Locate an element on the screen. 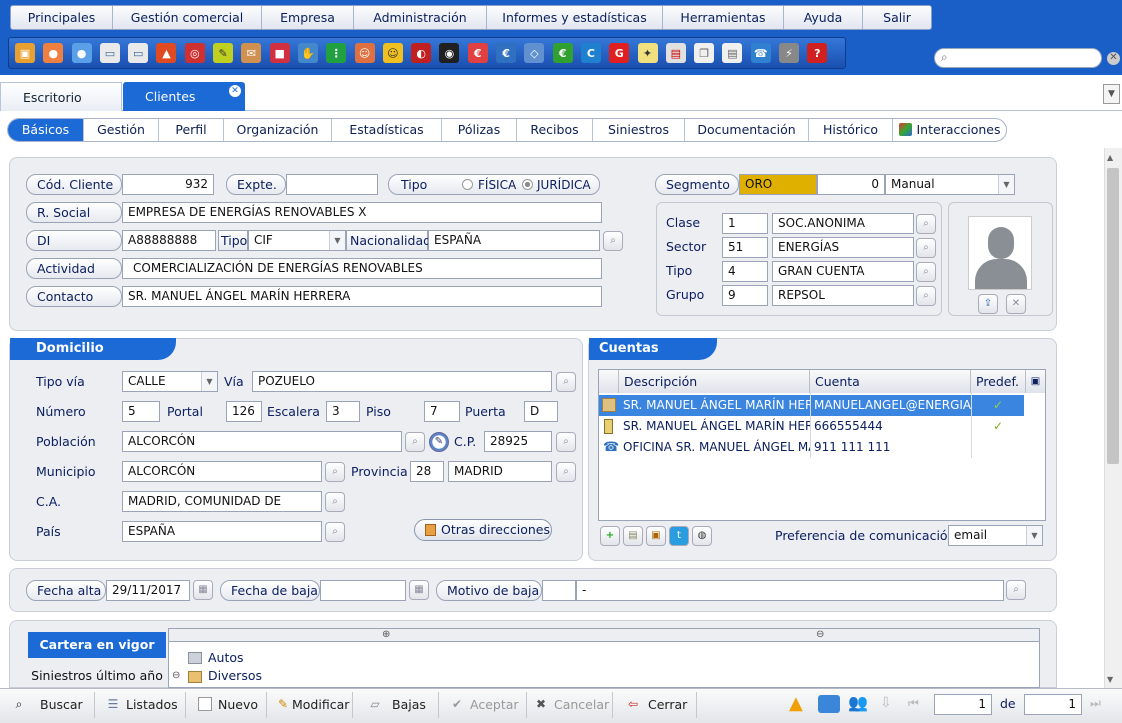 The width and height of the screenshot is (1122, 723). subtab-historico: Histórico is located at coordinates (851, 130).